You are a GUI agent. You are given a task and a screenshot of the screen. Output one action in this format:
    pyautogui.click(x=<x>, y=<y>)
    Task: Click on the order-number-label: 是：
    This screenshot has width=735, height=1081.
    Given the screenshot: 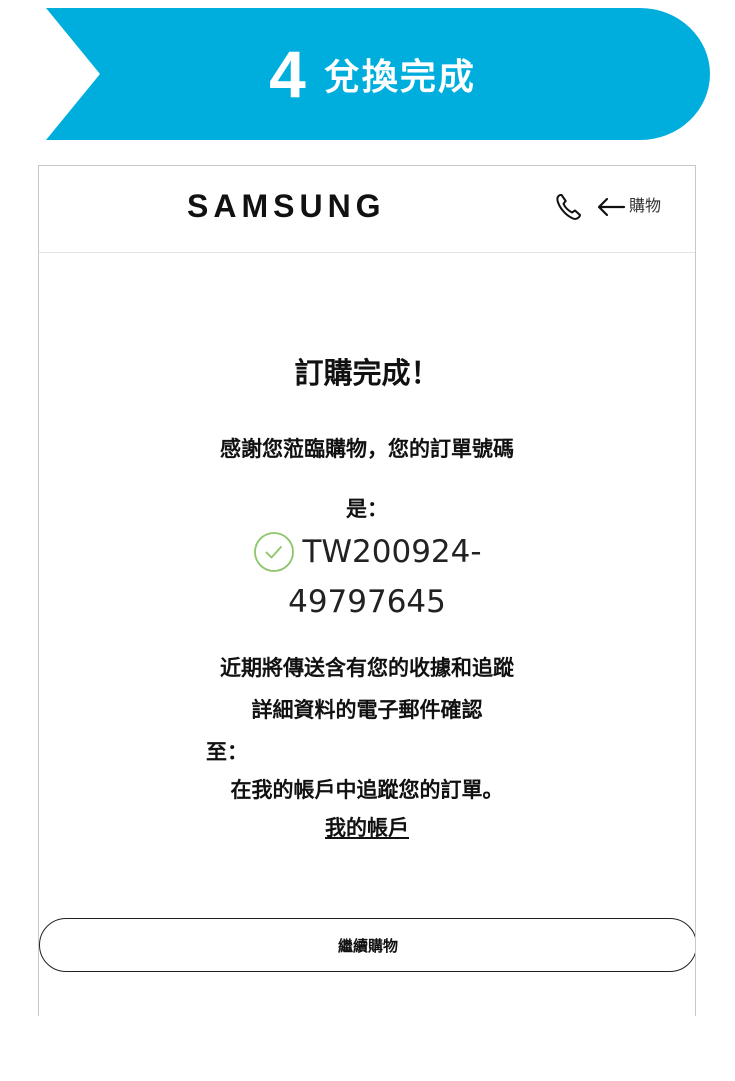 What is the action you would take?
    pyautogui.click(x=367, y=509)
    